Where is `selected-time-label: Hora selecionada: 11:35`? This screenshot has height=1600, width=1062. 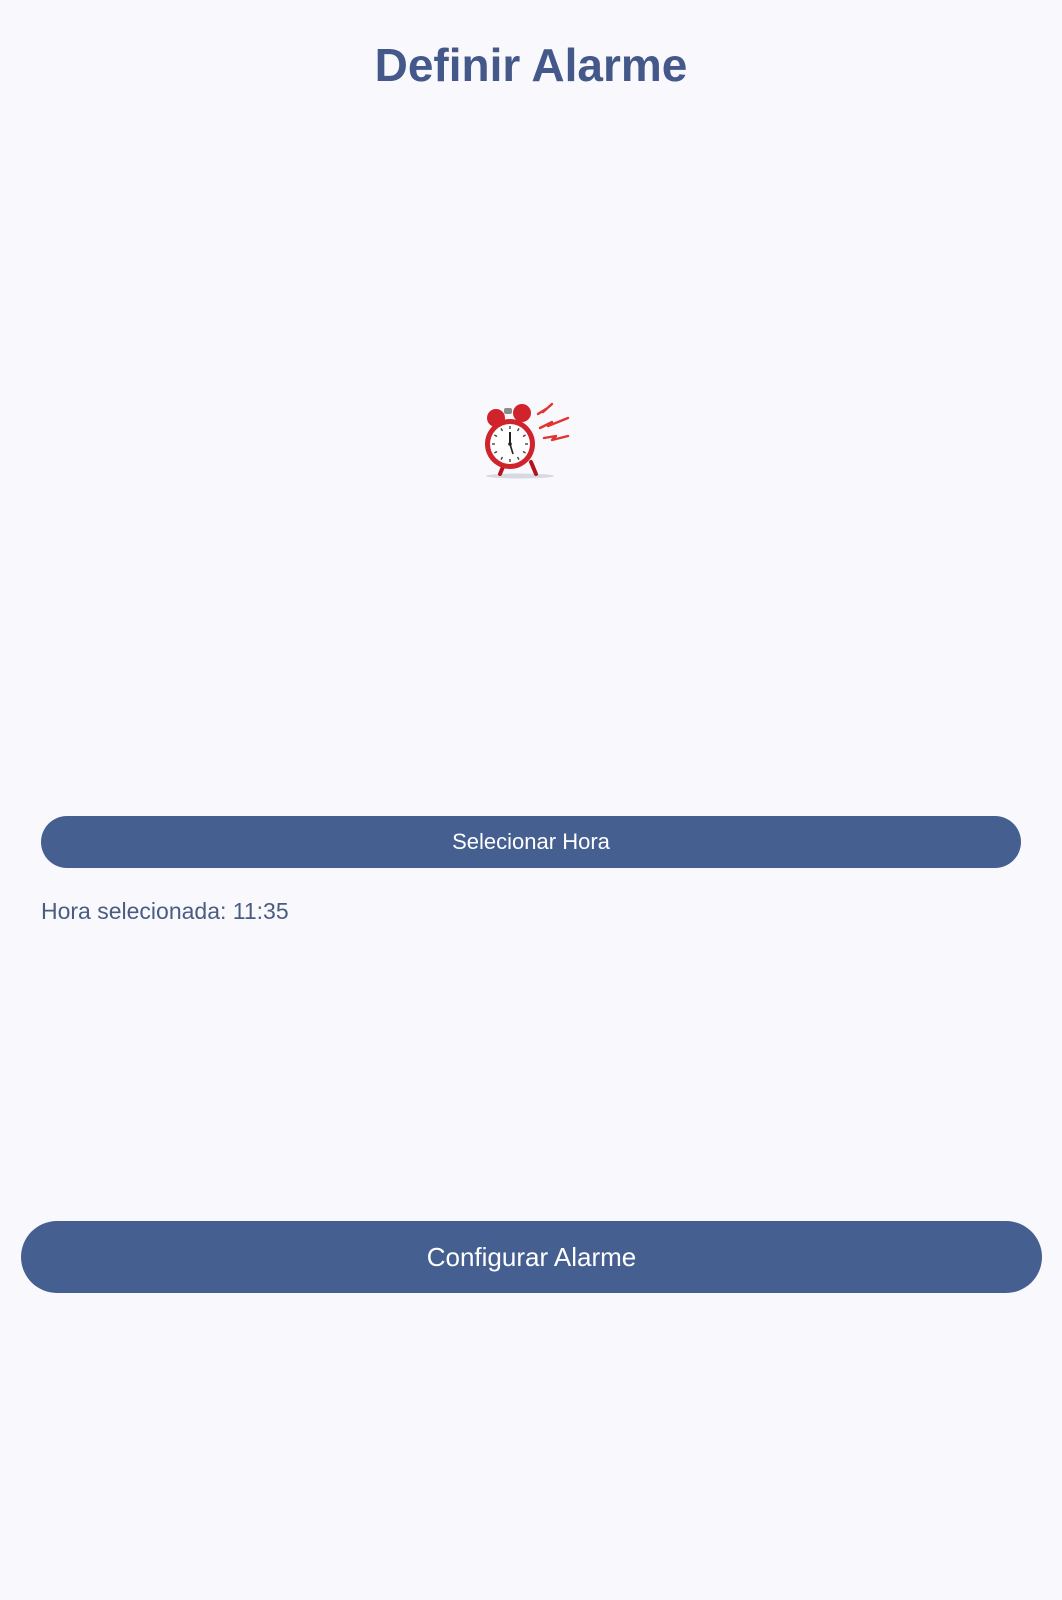
selected-time-label: Hora selecionada: 11:35 is located at coordinates (165, 911).